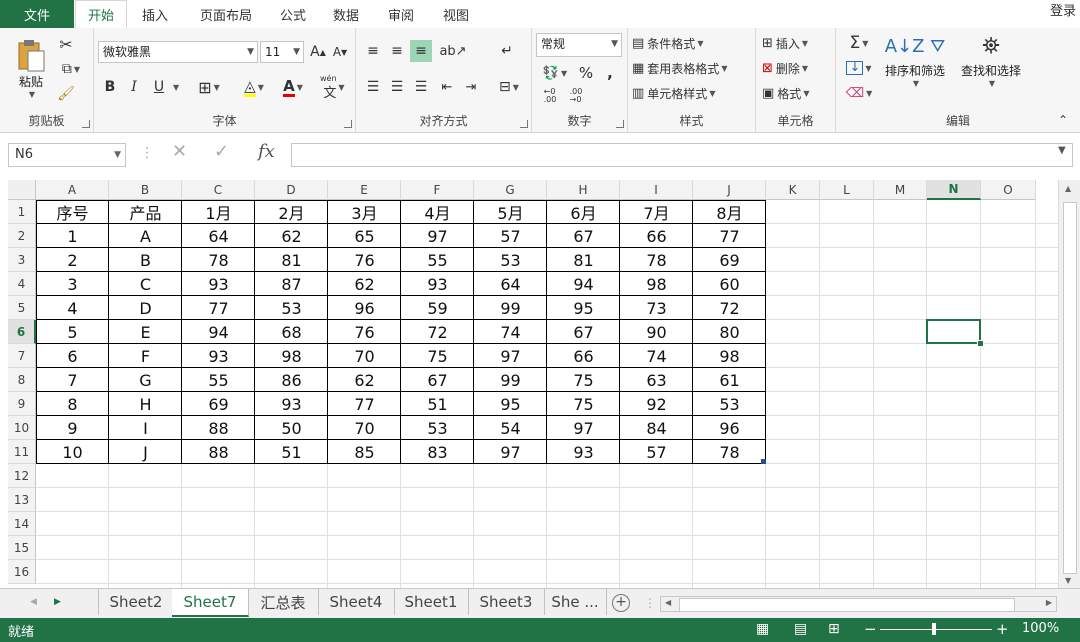 This screenshot has width=1080, height=642. I want to click on table-cell: 51, so click(291, 452).